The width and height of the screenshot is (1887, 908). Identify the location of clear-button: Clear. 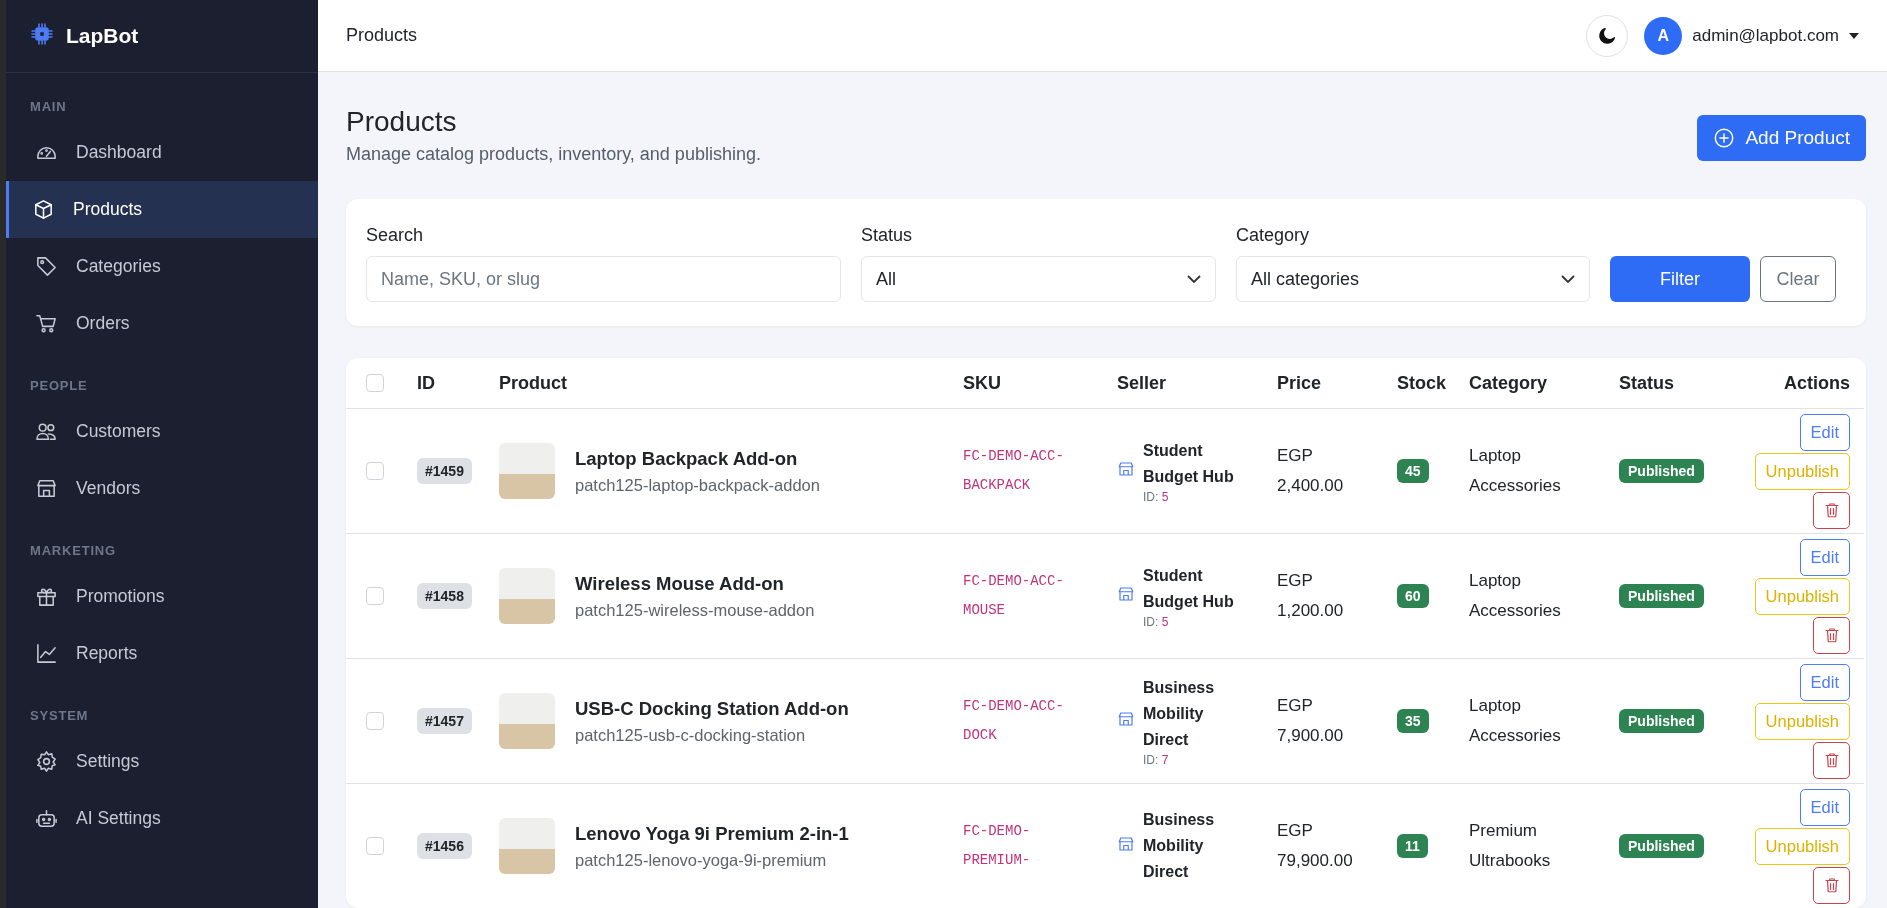
(1798, 279).